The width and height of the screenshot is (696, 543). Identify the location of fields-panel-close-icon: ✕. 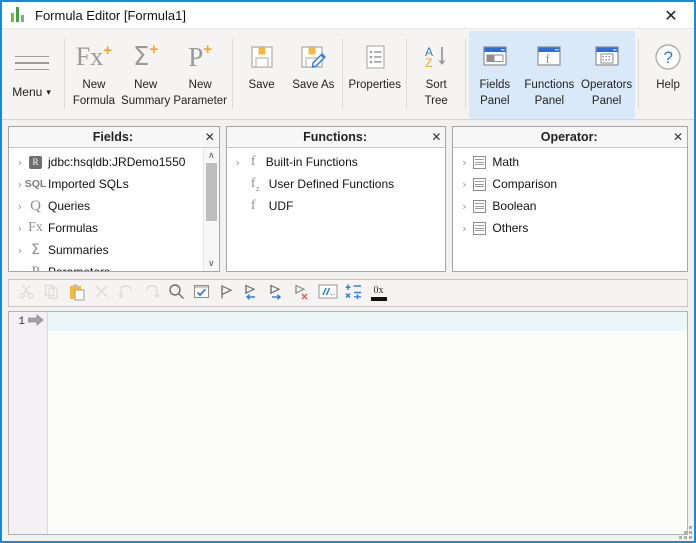
(210, 137).